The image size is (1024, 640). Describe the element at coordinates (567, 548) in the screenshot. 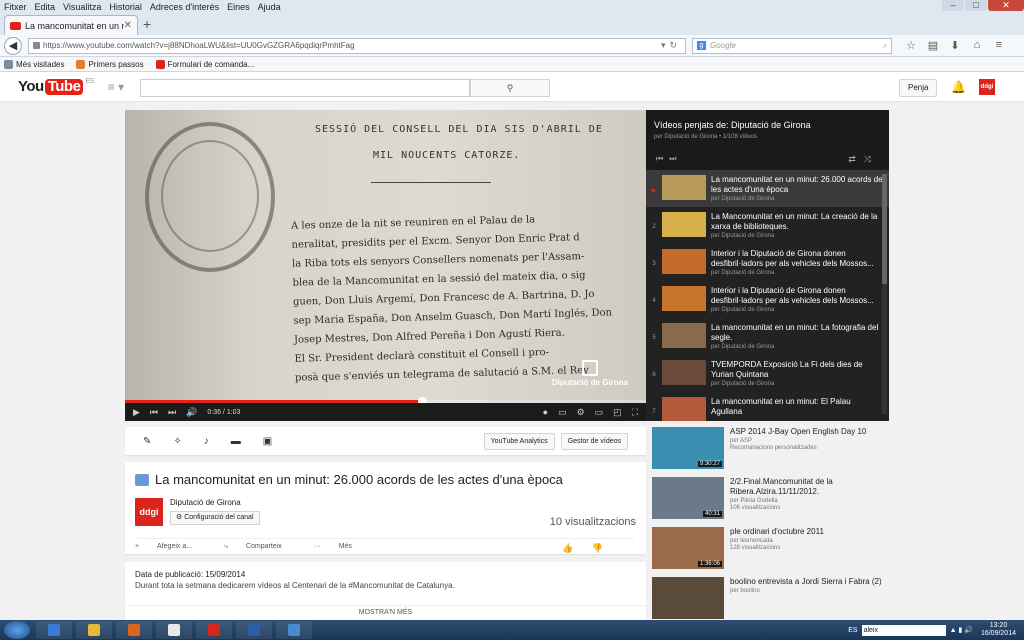

I see `like-icon: 👍` at that location.